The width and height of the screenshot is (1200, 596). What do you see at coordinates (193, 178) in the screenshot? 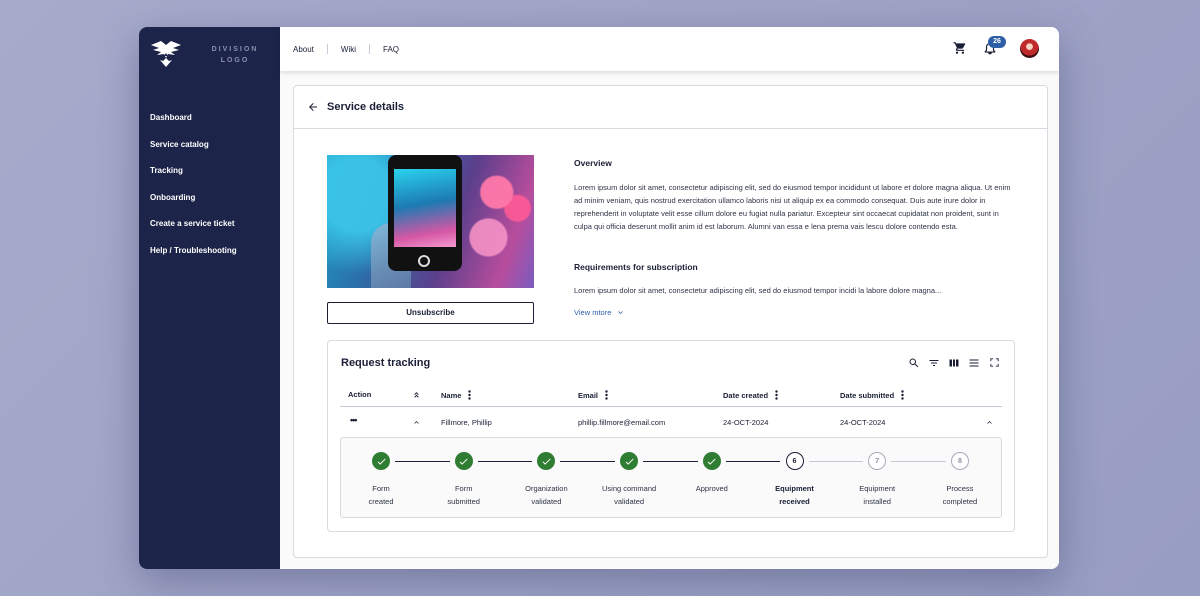
I see `sidebar-item-tracking: Tracking` at bounding box center [193, 178].